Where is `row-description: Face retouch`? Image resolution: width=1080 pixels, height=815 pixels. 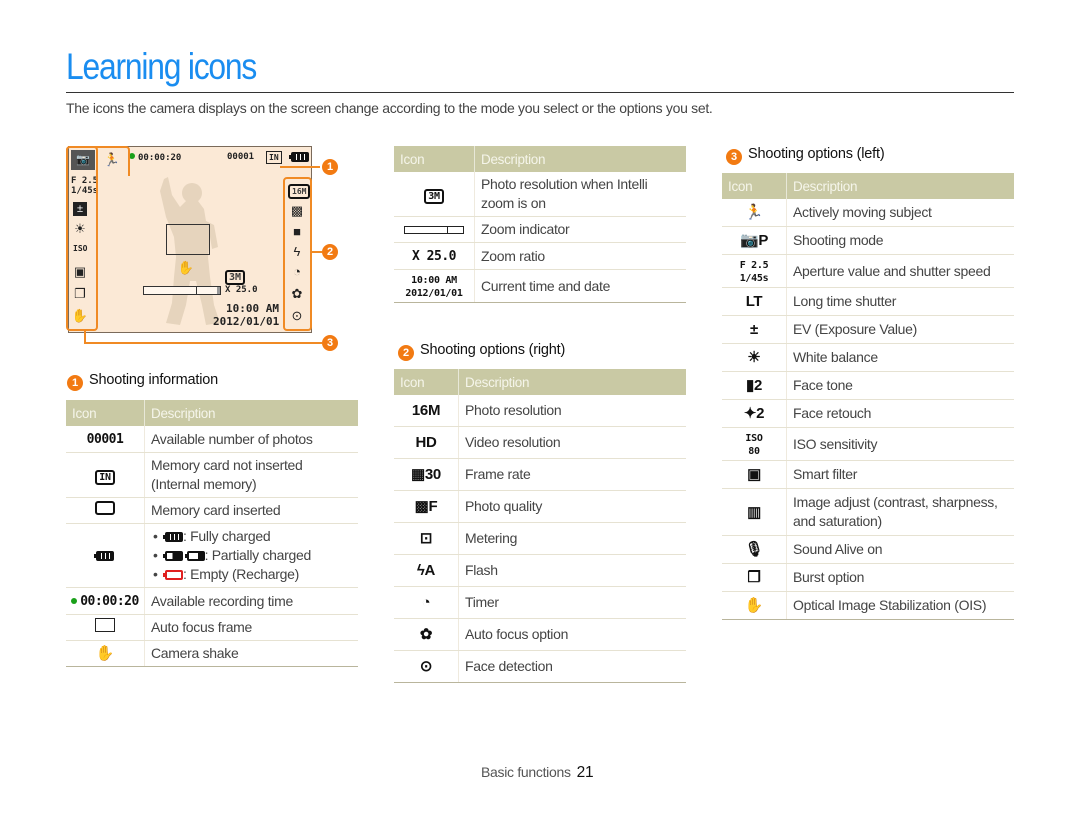 row-description: Face retouch is located at coordinates (900, 413).